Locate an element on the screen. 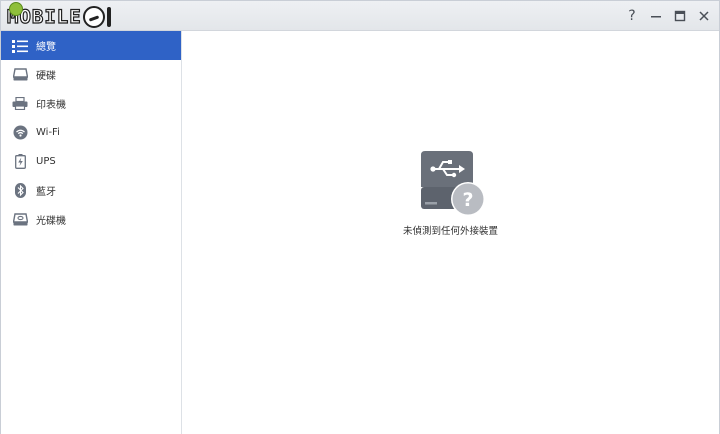 The height and width of the screenshot is (434, 720). empty-state-message: 未偵測到任何外接裝置 is located at coordinates (450, 231).